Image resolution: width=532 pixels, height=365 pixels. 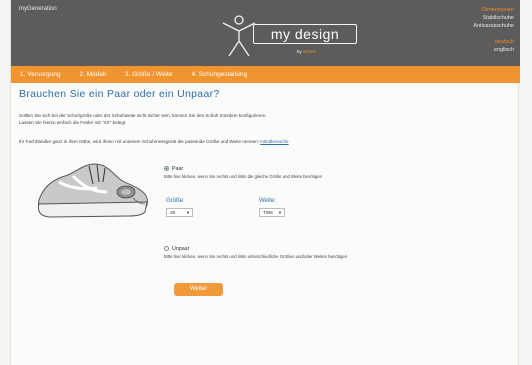 What do you see at coordinates (93, 190) in the screenshot?
I see `shoe-illustration` at bounding box center [93, 190].